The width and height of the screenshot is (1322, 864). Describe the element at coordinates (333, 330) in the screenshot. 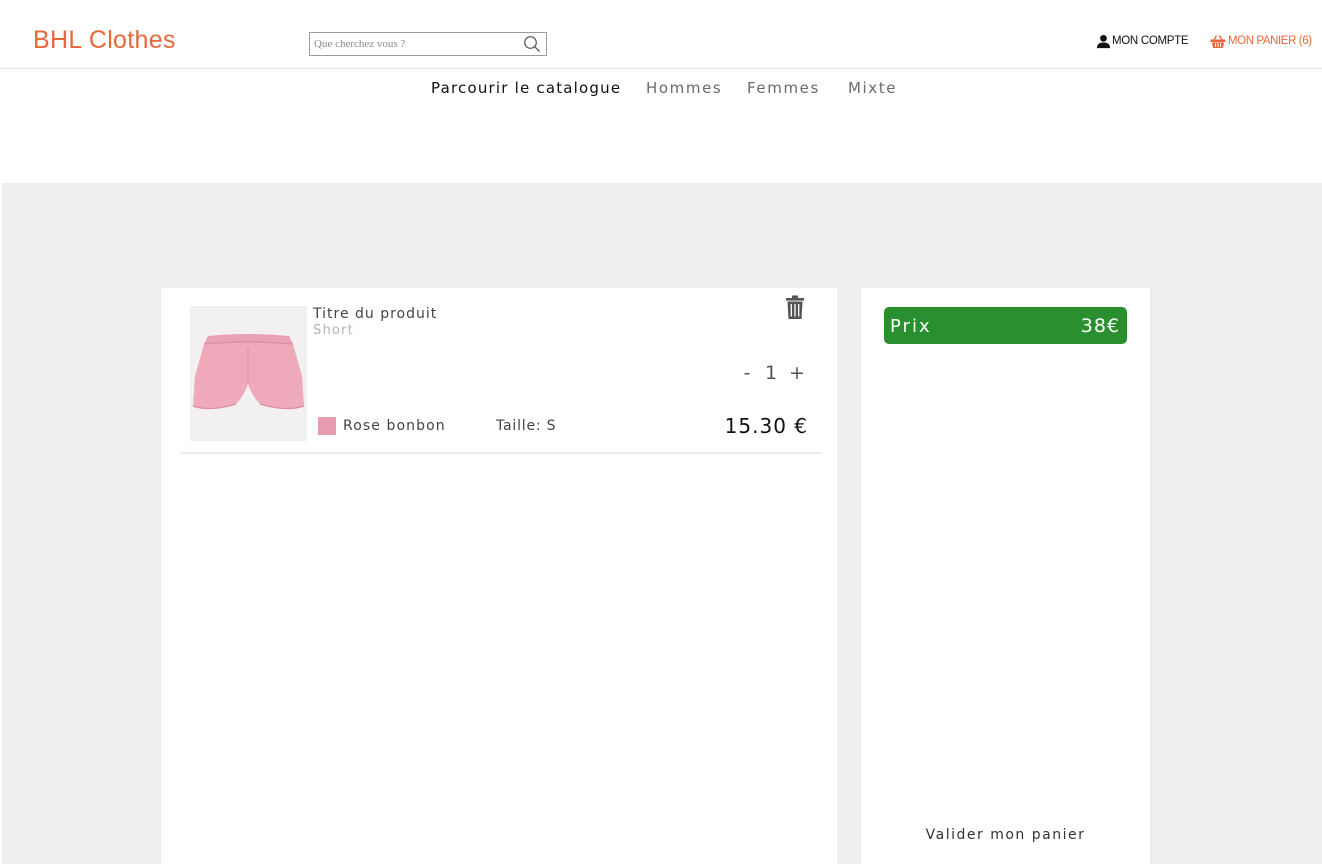

I see `product-type: Short` at that location.